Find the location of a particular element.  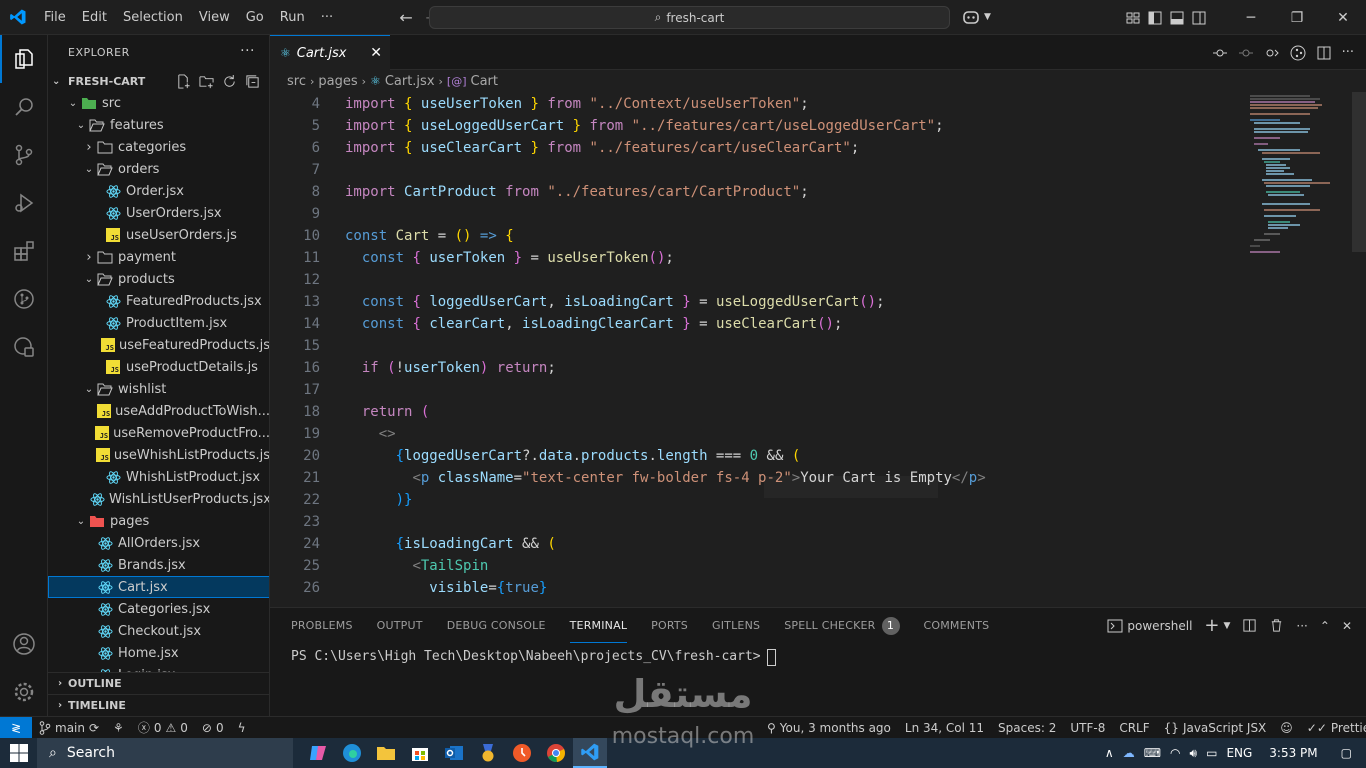

chevron-up-icon: ∧ is located at coordinates (1109, 753).